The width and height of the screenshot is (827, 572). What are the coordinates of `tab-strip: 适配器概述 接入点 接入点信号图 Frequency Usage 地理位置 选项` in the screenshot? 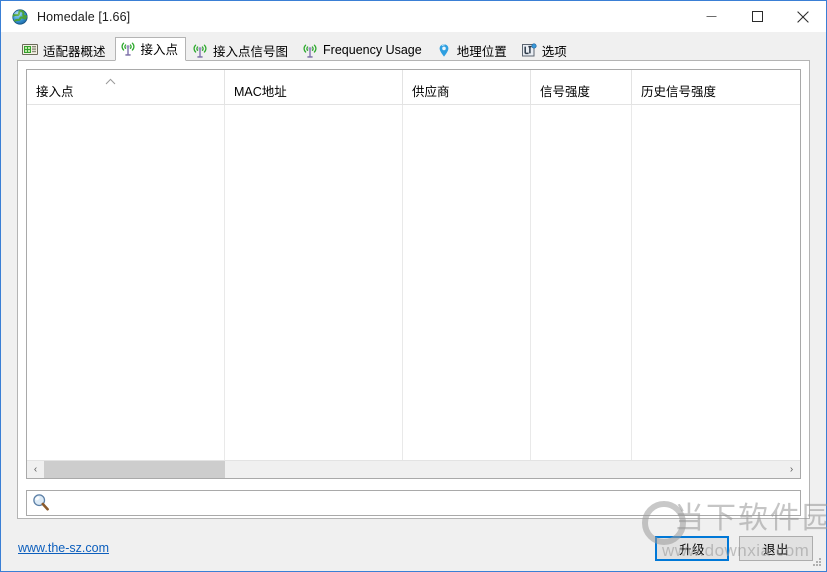 It's located at (413, 46).